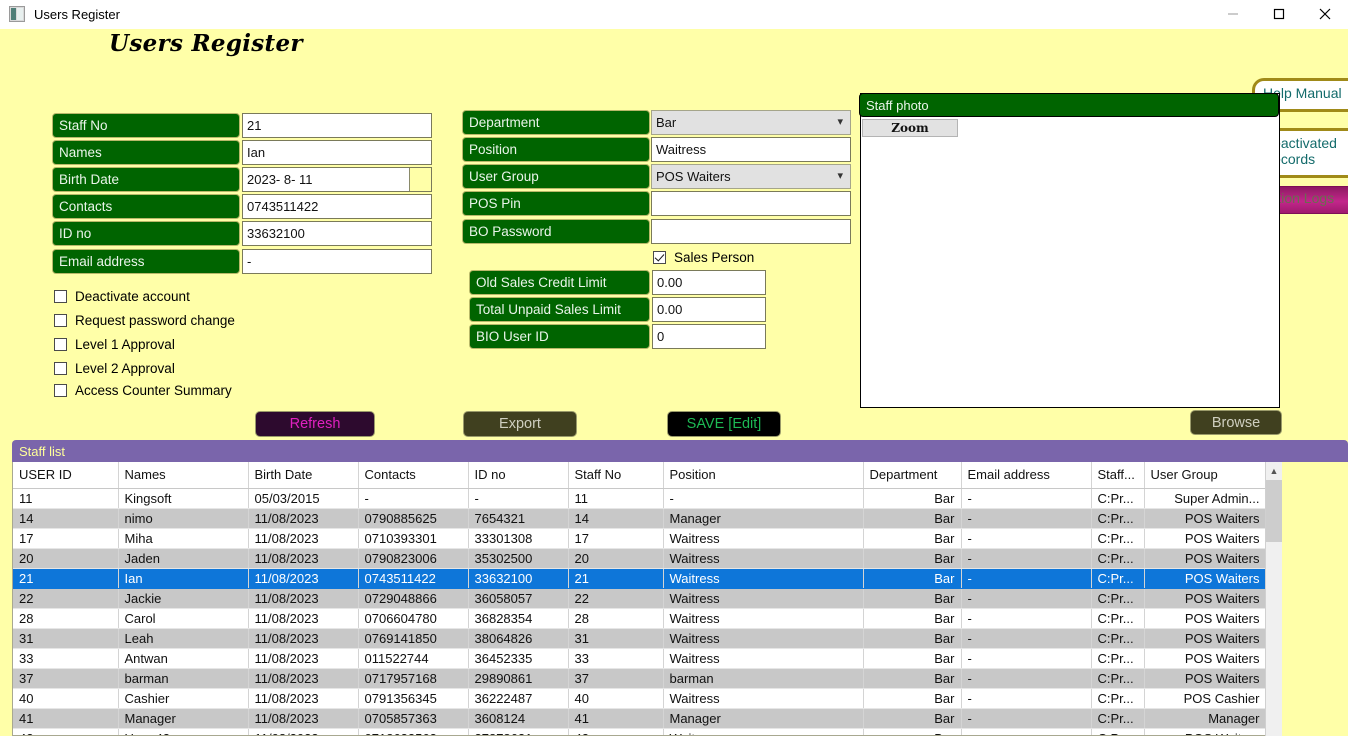 The height and width of the screenshot is (736, 1348). Describe the element at coordinates (1236, 422) in the screenshot. I see `browse-button: Browse` at that location.